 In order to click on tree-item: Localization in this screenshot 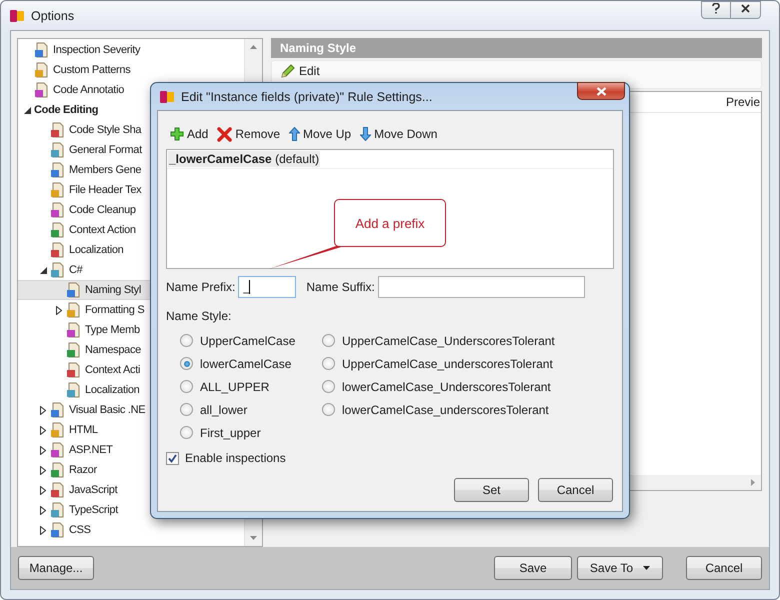, I will do `click(131, 250)`.